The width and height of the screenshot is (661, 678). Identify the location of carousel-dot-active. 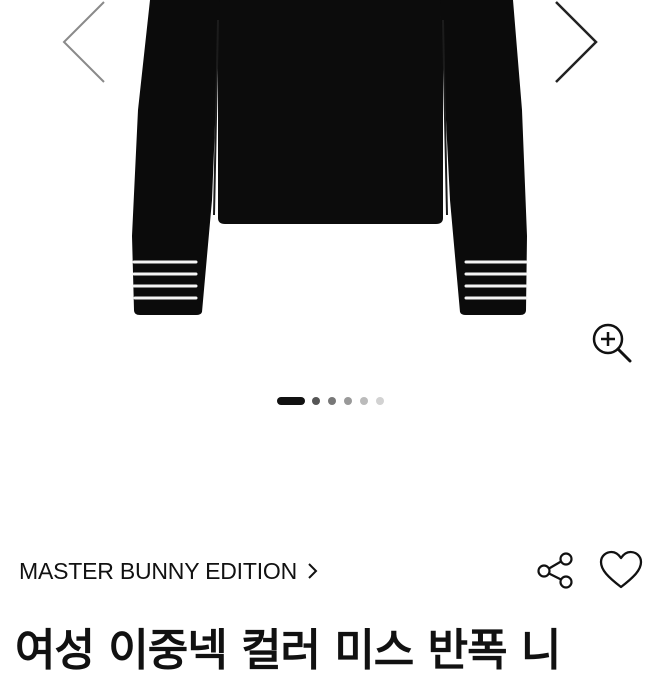
(291, 401).